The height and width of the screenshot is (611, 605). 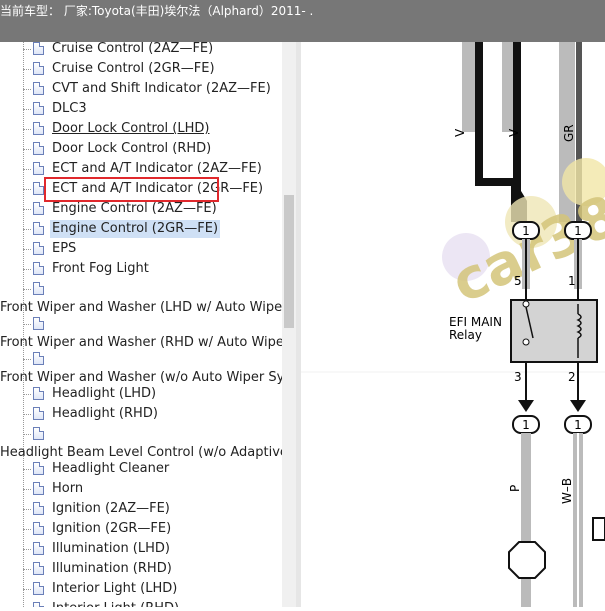 I want to click on wire-label-bottom-left: P, so click(x=515, y=488).